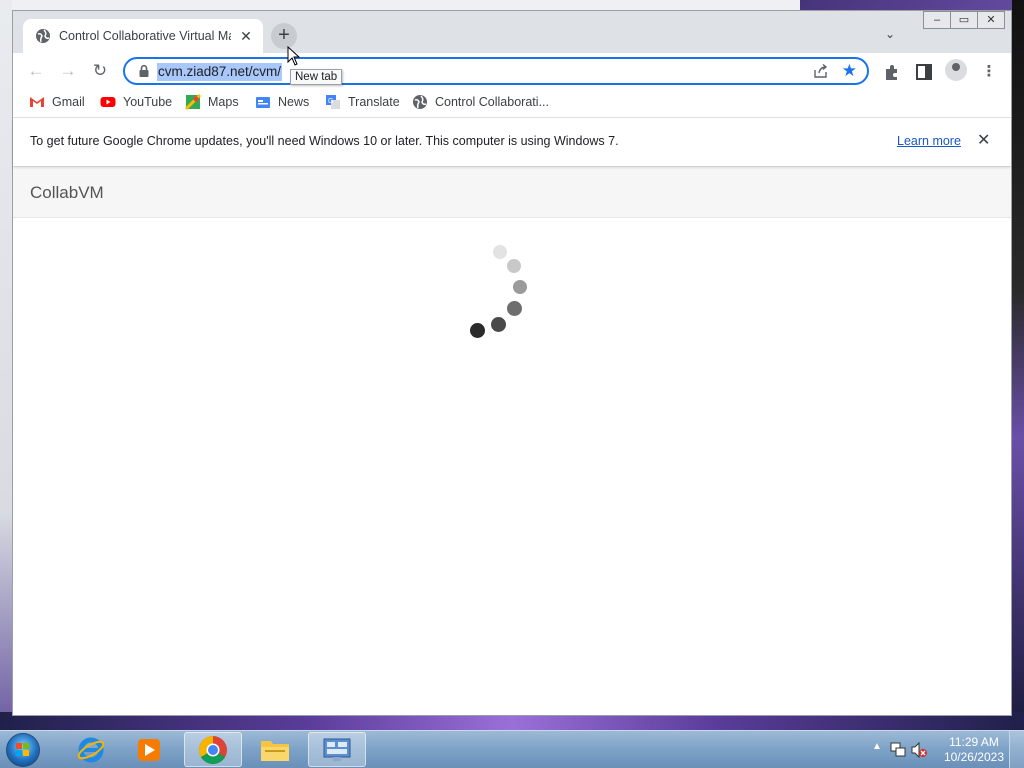  I want to click on tab-title: Control Collaborative Virtual Machine, so click(145, 36).